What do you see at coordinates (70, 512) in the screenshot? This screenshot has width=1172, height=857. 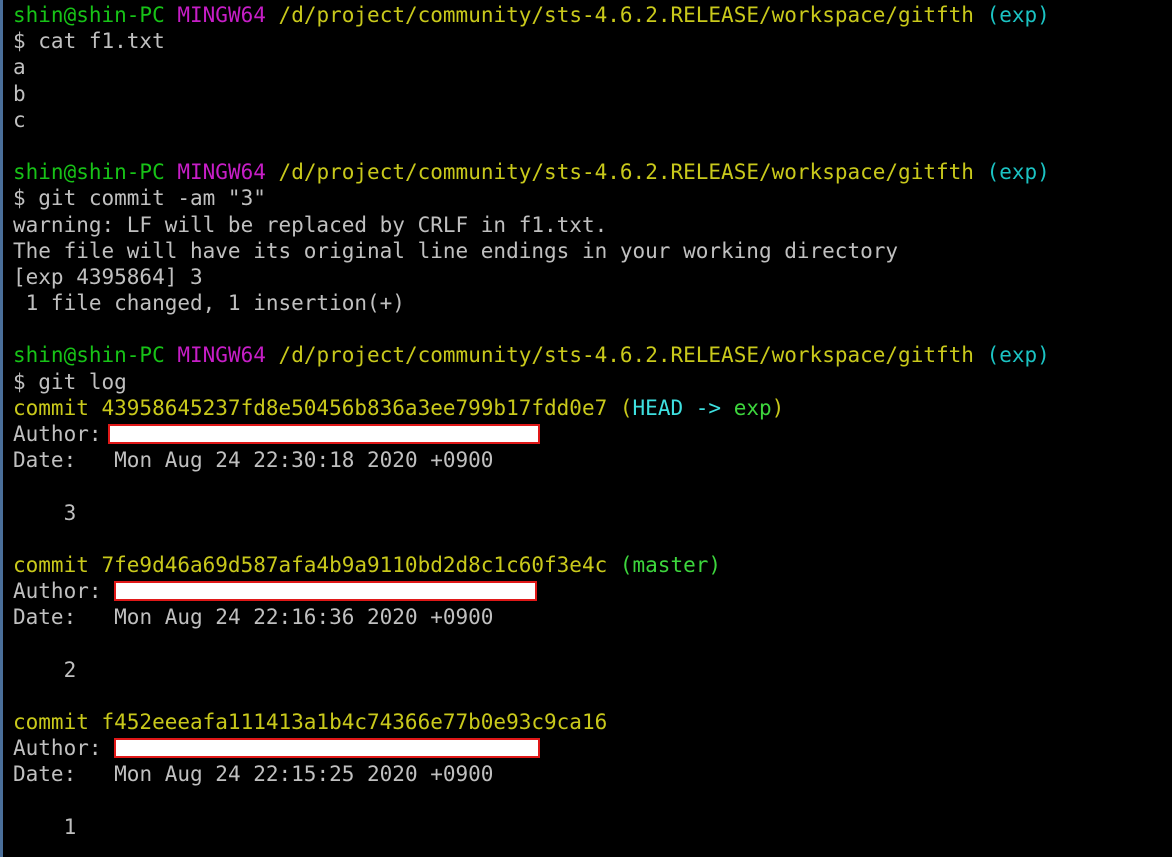 I see `commit-message: 3` at bounding box center [70, 512].